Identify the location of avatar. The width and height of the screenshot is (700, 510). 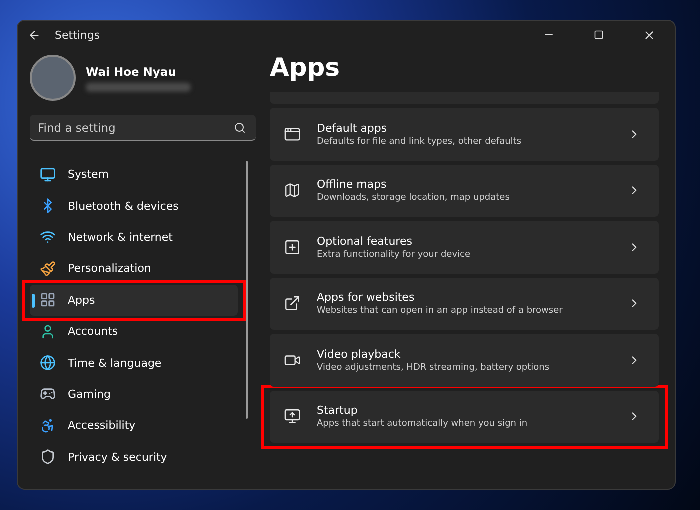
(53, 78).